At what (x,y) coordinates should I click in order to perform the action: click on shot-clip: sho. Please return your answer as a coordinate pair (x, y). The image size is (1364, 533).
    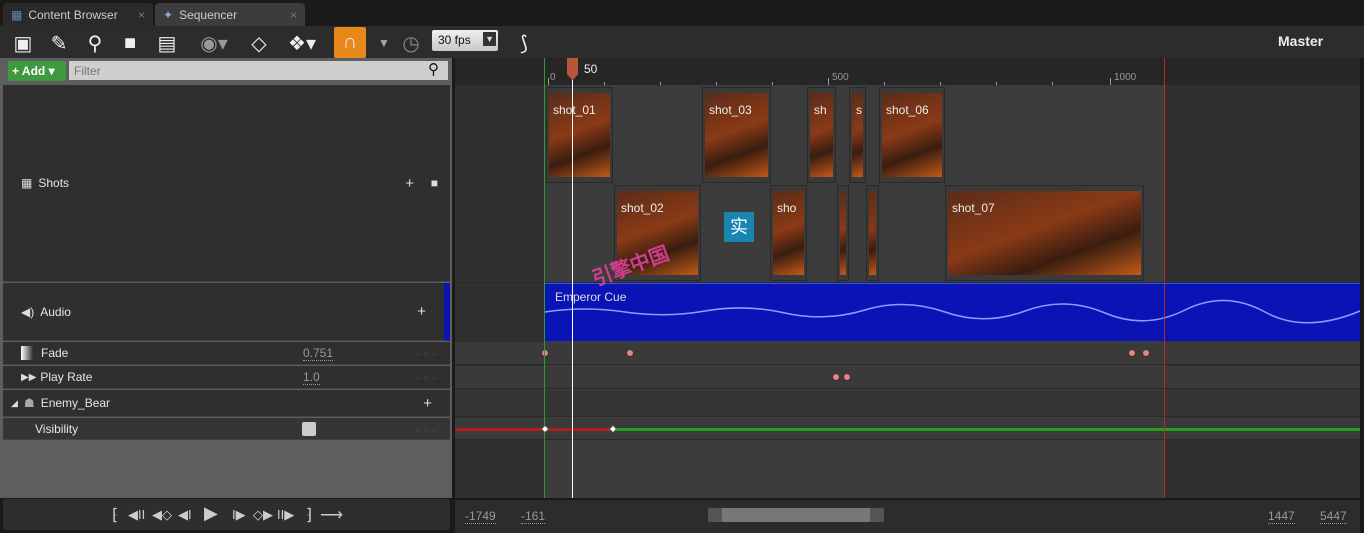
    Looking at the image, I should click on (788, 233).